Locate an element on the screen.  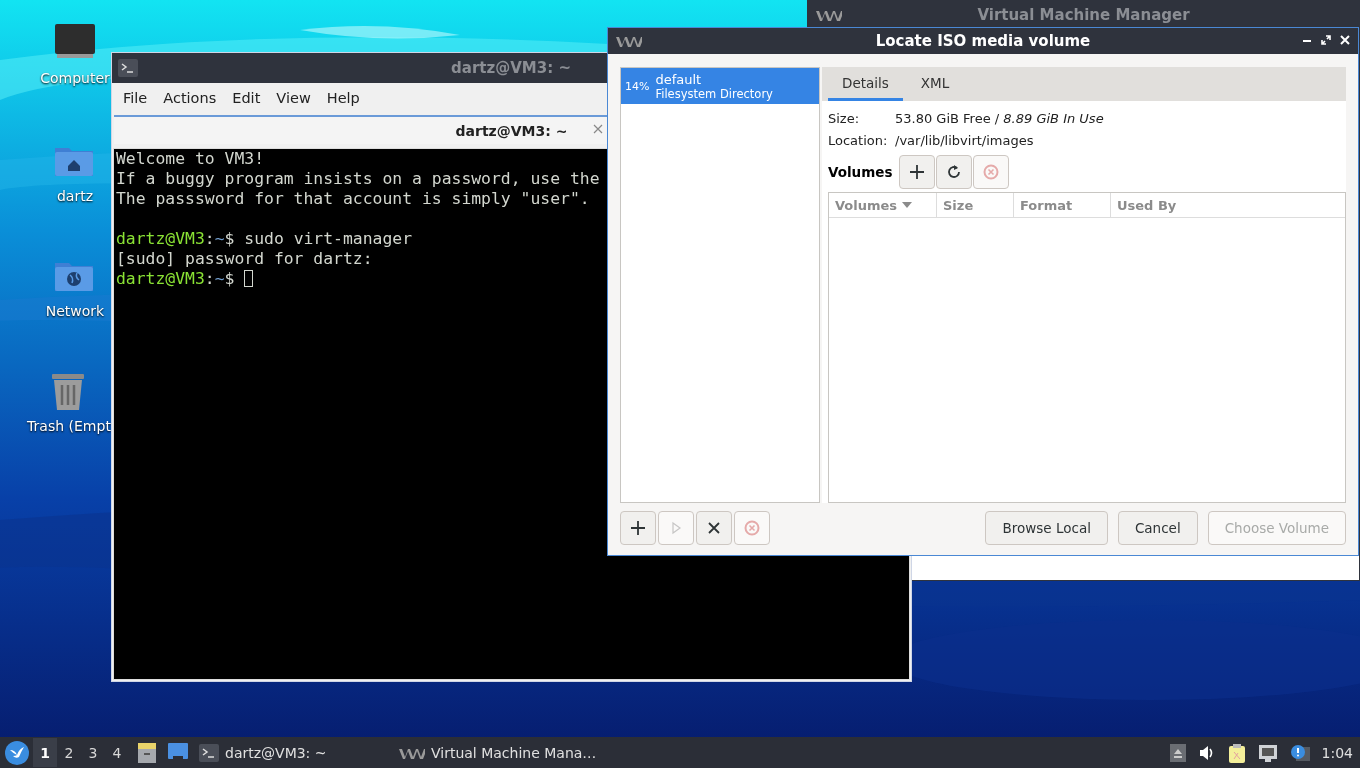
section-label: Volumes is located at coordinates (860, 172).